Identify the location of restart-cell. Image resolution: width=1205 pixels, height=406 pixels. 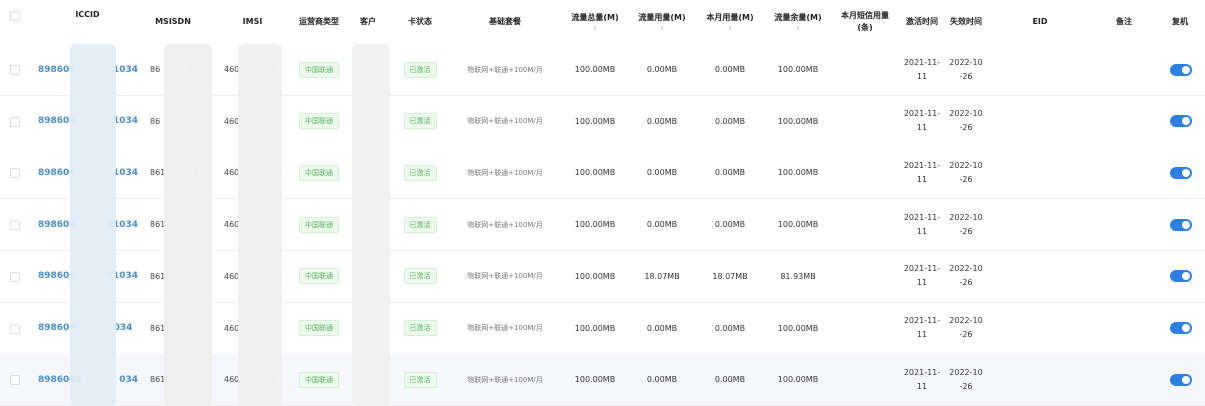
(1181, 69).